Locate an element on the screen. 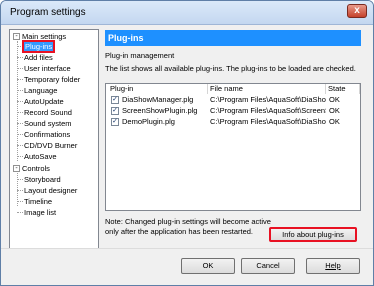 The image size is (374, 286). info-about-plugins-button: Info about plug-ins is located at coordinates (313, 234).